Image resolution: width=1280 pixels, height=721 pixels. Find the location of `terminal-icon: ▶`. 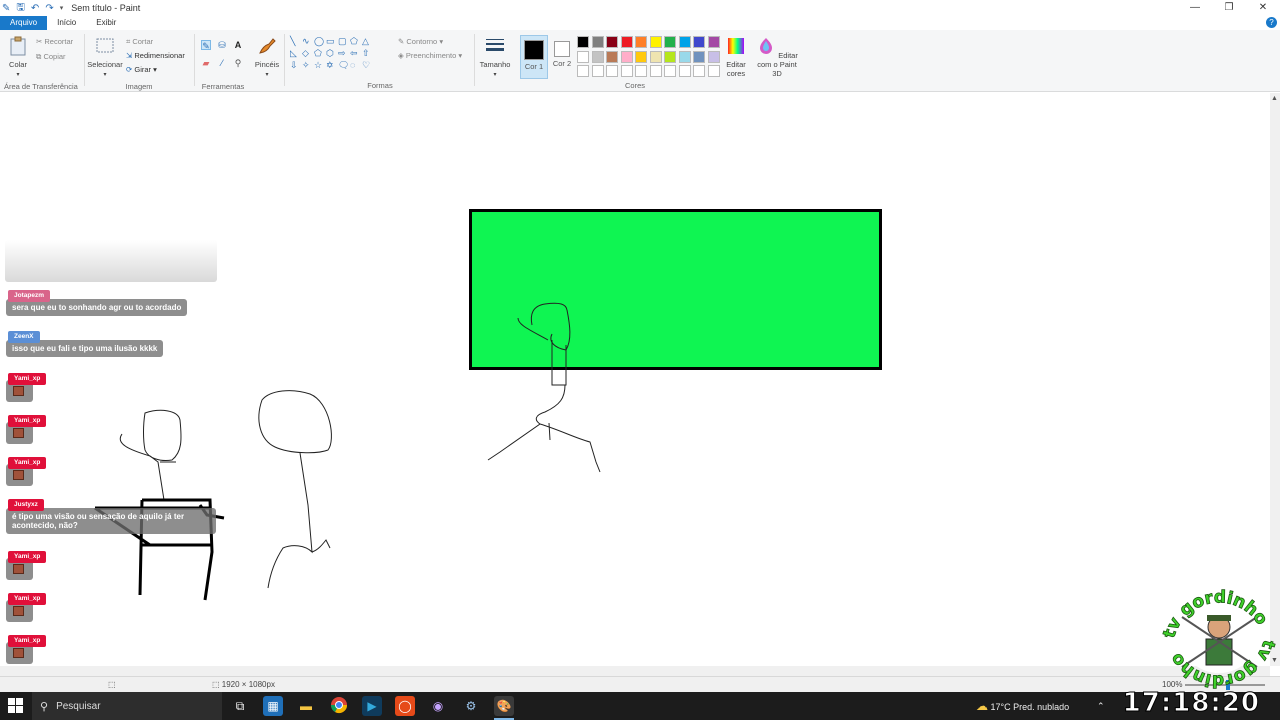

terminal-icon: ▶ is located at coordinates (372, 706).